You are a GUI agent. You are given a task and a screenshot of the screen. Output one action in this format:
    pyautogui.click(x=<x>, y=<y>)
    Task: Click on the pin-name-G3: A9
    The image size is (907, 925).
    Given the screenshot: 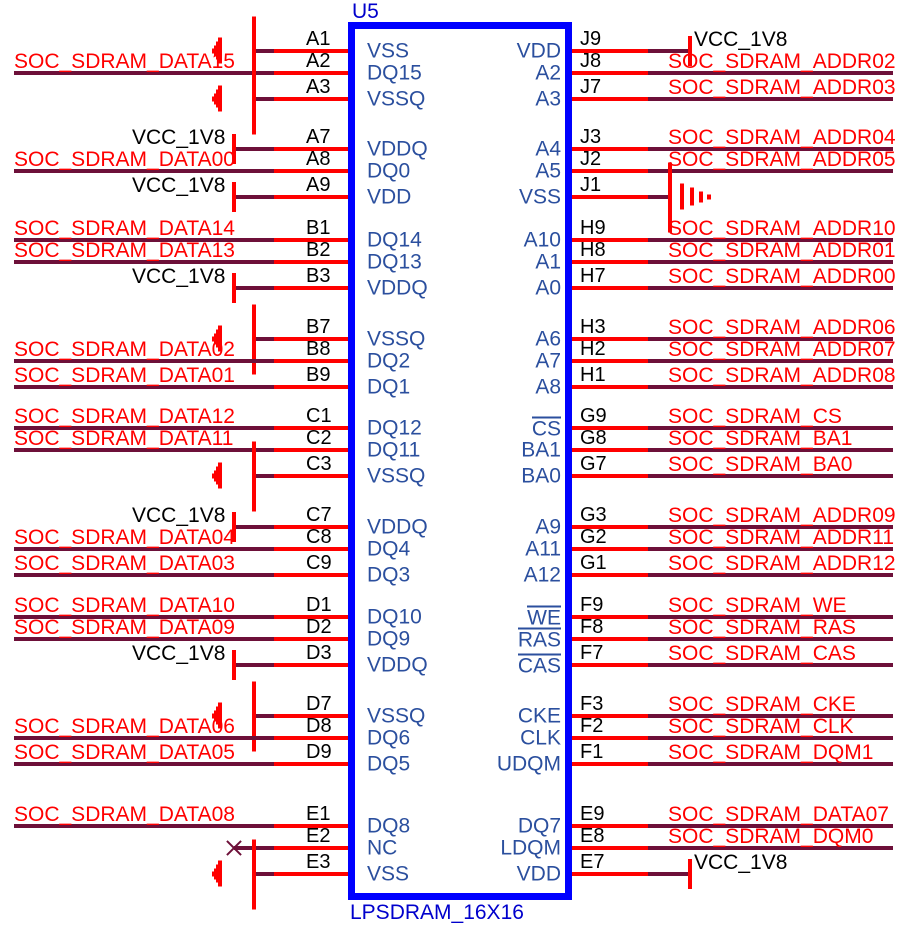 What is the action you would take?
    pyautogui.click(x=548, y=527)
    